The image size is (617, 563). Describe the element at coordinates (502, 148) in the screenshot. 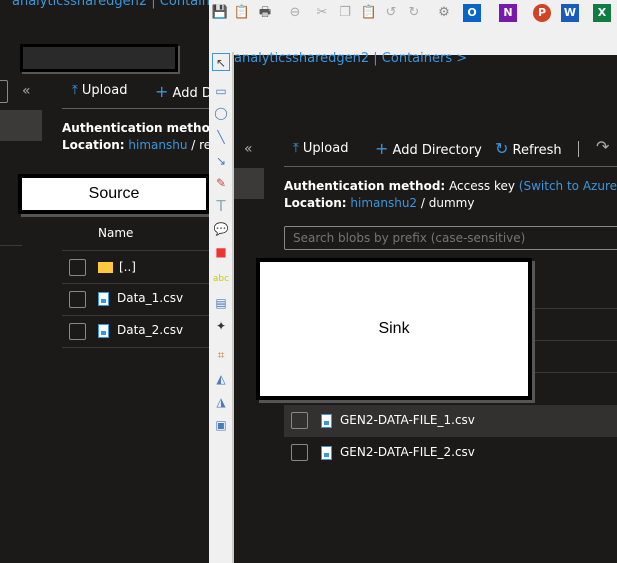

I see `refresh-icon: ↻` at that location.